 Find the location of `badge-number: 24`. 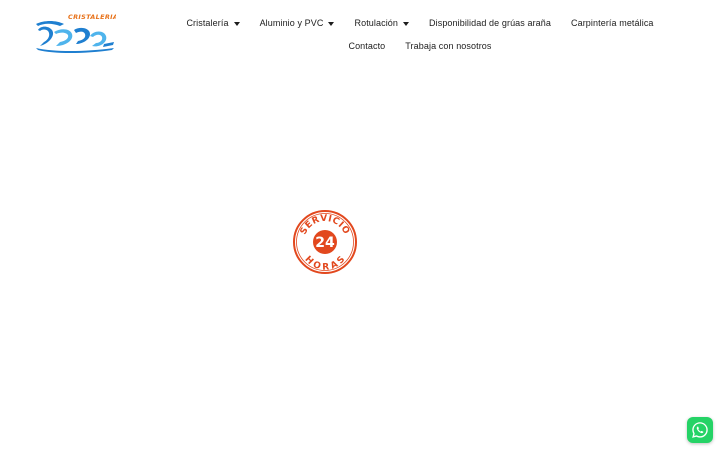

badge-number: 24 is located at coordinates (325, 243).